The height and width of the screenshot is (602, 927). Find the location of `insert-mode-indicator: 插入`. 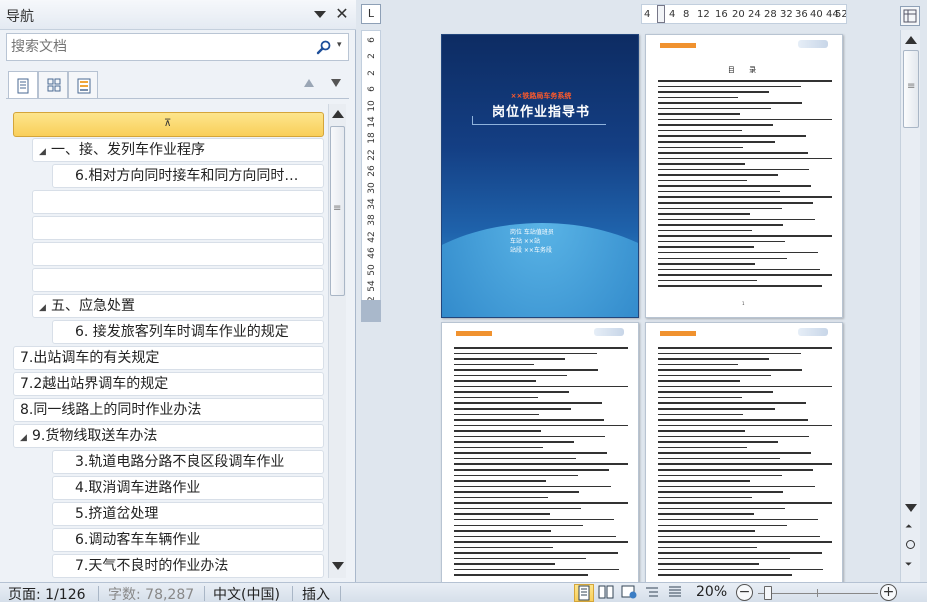

insert-mode-indicator: 插入 is located at coordinates (316, 593).